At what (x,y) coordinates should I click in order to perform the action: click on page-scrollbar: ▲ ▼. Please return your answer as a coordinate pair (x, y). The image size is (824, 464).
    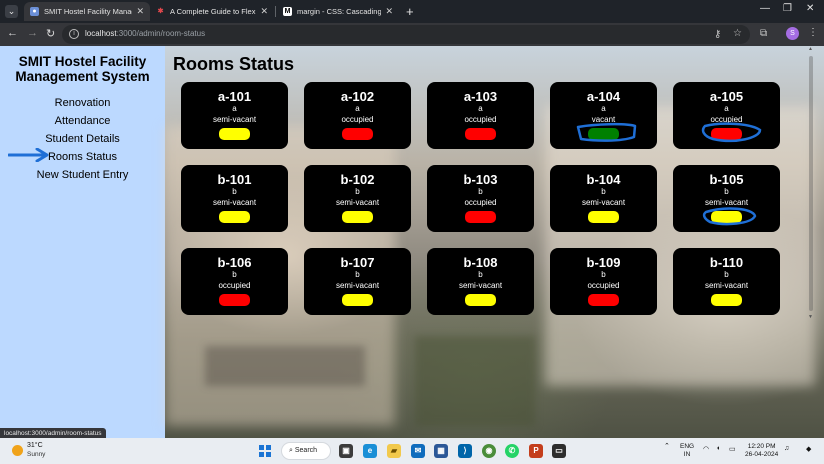
    Looking at the image, I should click on (811, 186).